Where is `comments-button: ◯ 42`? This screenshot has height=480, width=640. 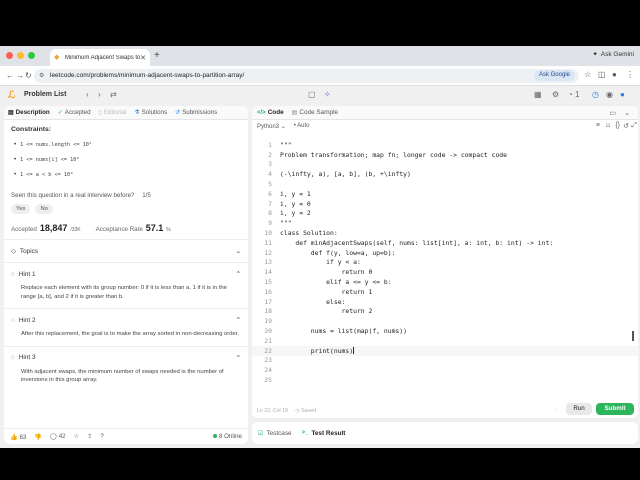
comments-button: ◯ 42 is located at coordinates (58, 436).